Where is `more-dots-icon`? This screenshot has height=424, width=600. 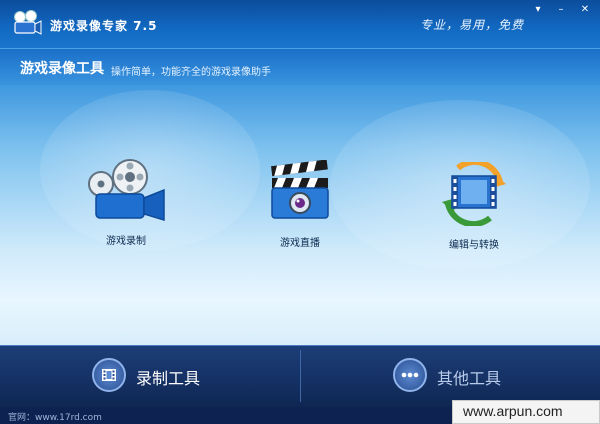 more-dots-icon is located at coordinates (410, 375).